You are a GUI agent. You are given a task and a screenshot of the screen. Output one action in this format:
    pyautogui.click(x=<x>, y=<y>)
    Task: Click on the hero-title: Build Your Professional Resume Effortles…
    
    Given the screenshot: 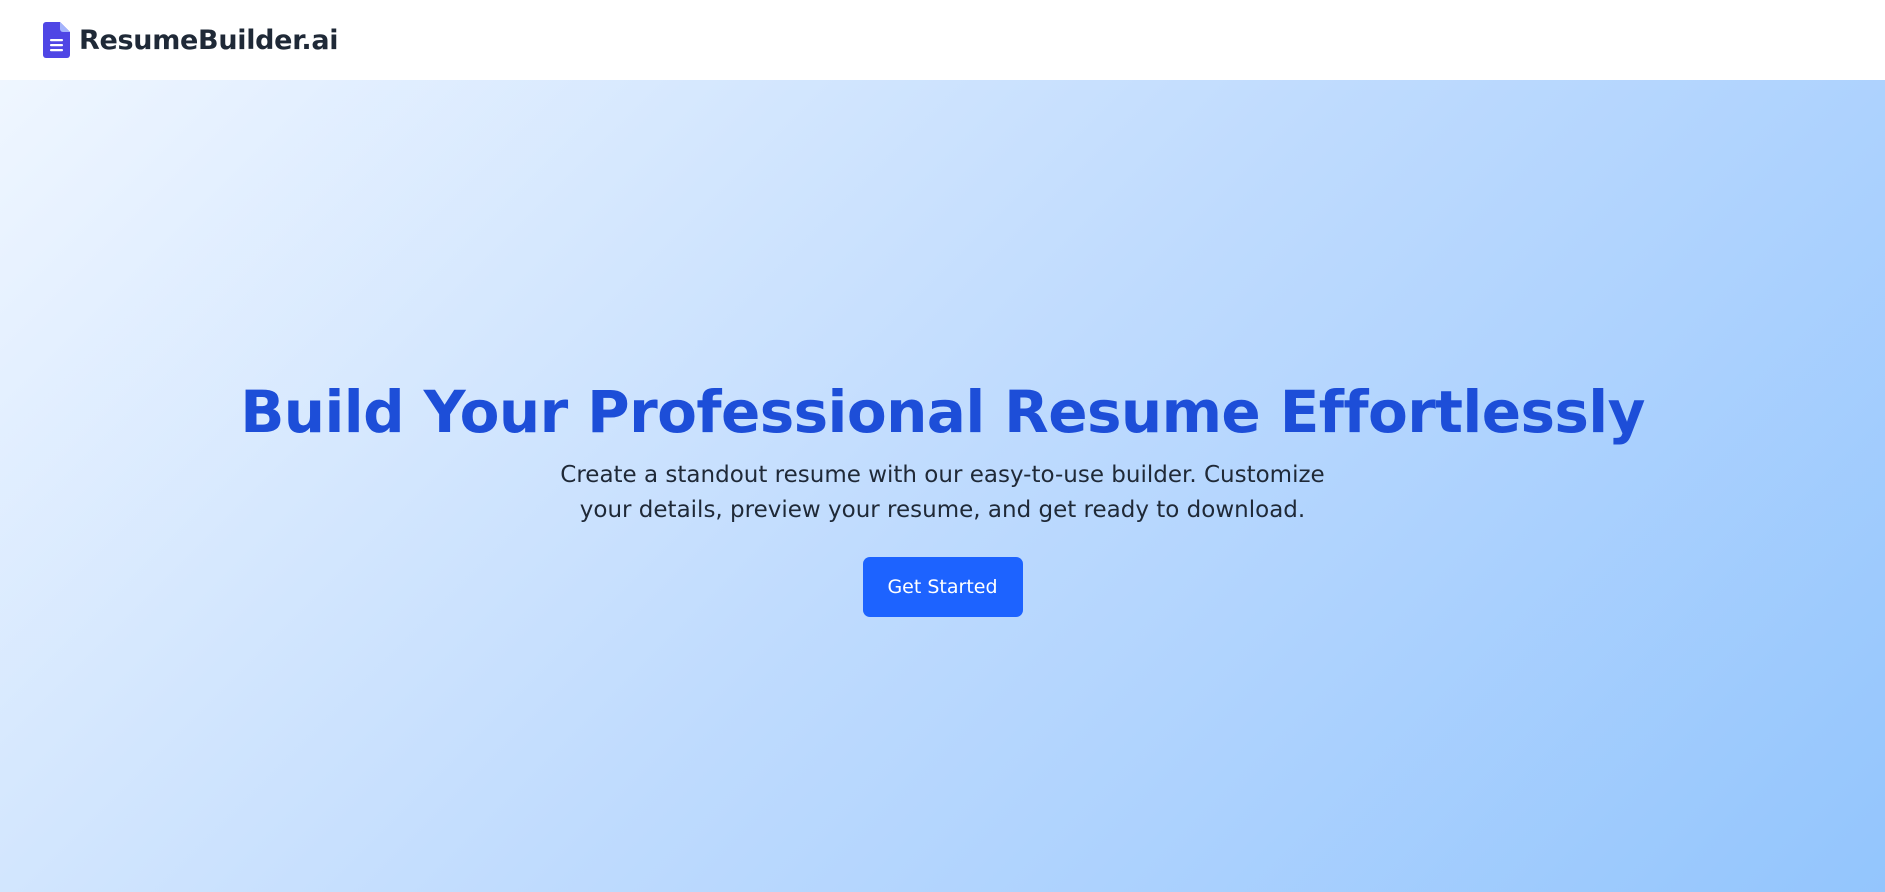 What is the action you would take?
    pyautogui.click(x=942, y=412)
    